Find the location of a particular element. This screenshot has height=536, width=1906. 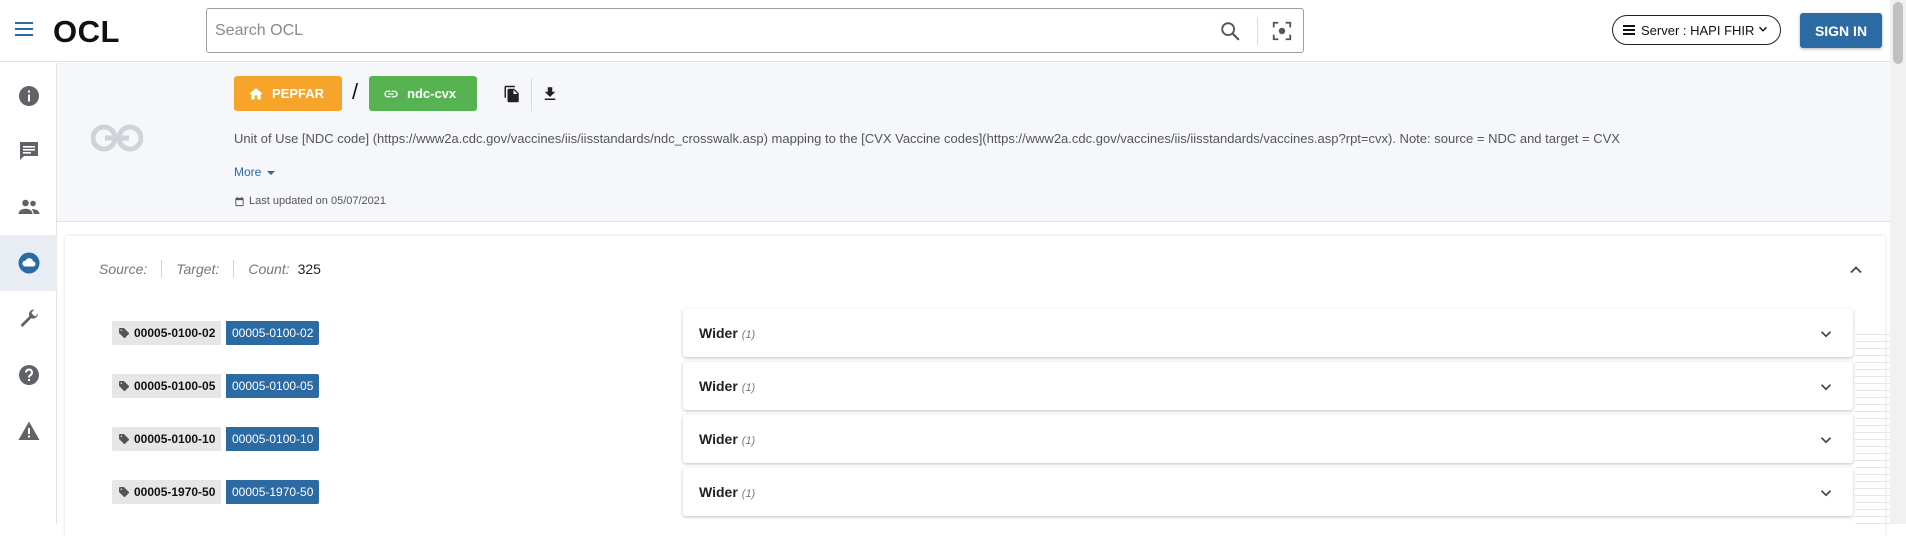

warning-icon is located at coordinates (28, 430).